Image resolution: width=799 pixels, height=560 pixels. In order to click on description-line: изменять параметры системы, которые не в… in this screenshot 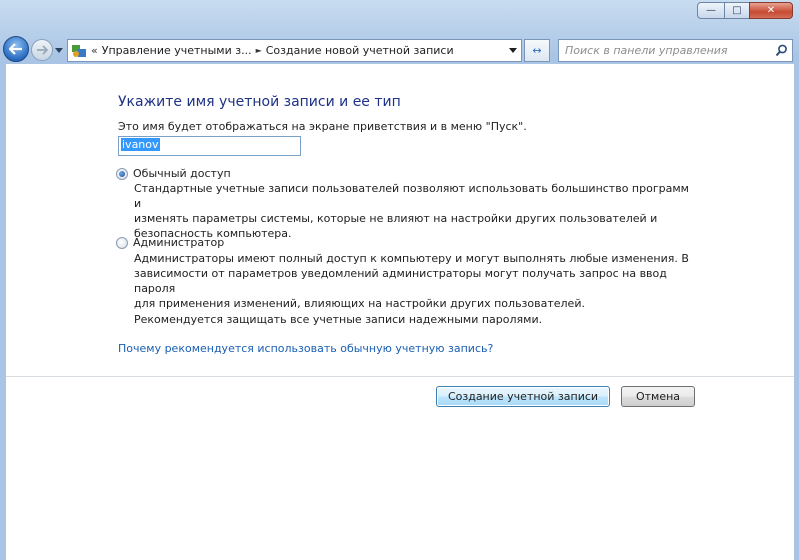, I will do `click(396, 218)`.